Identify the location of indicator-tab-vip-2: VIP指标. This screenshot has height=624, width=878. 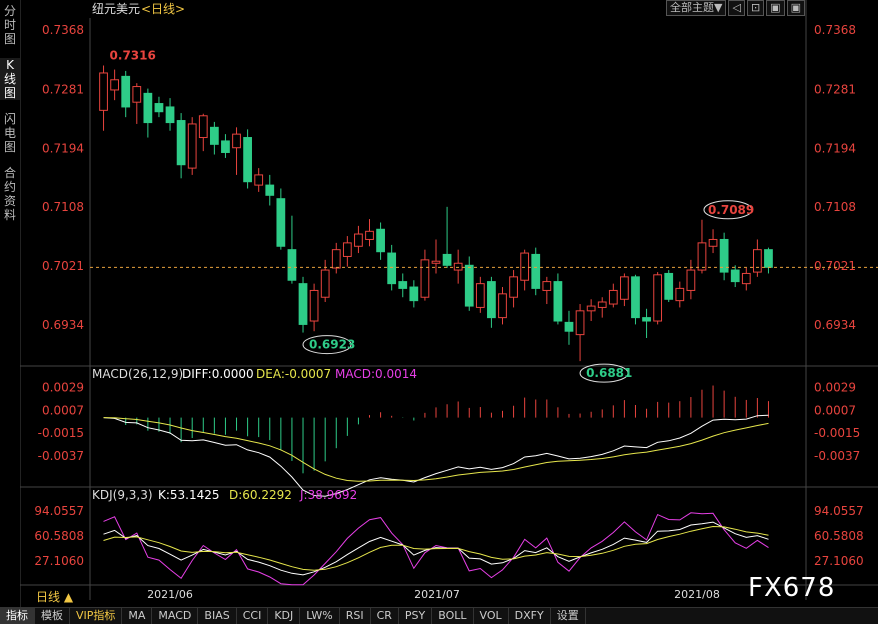
(96, 616).